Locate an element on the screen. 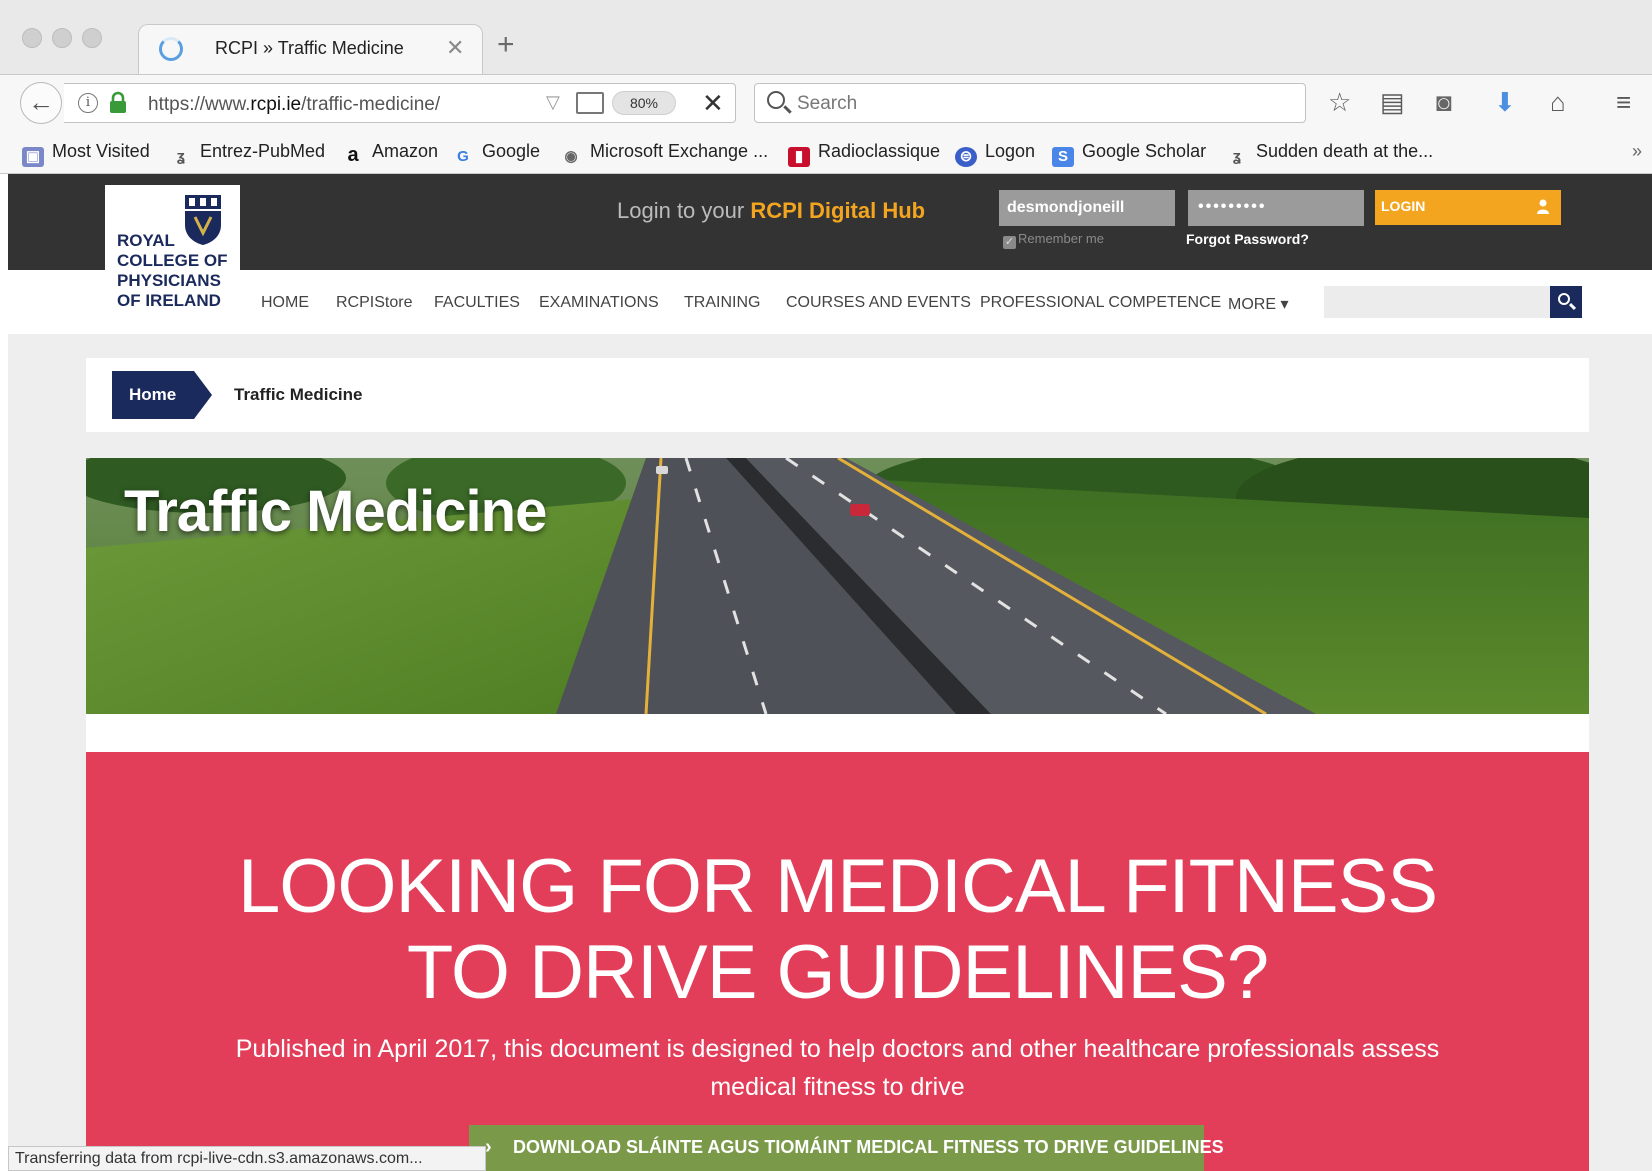 This screenshot has width=1652, height=1171. checkbox-icon: ✓ is located at coordinates (1009, 242).